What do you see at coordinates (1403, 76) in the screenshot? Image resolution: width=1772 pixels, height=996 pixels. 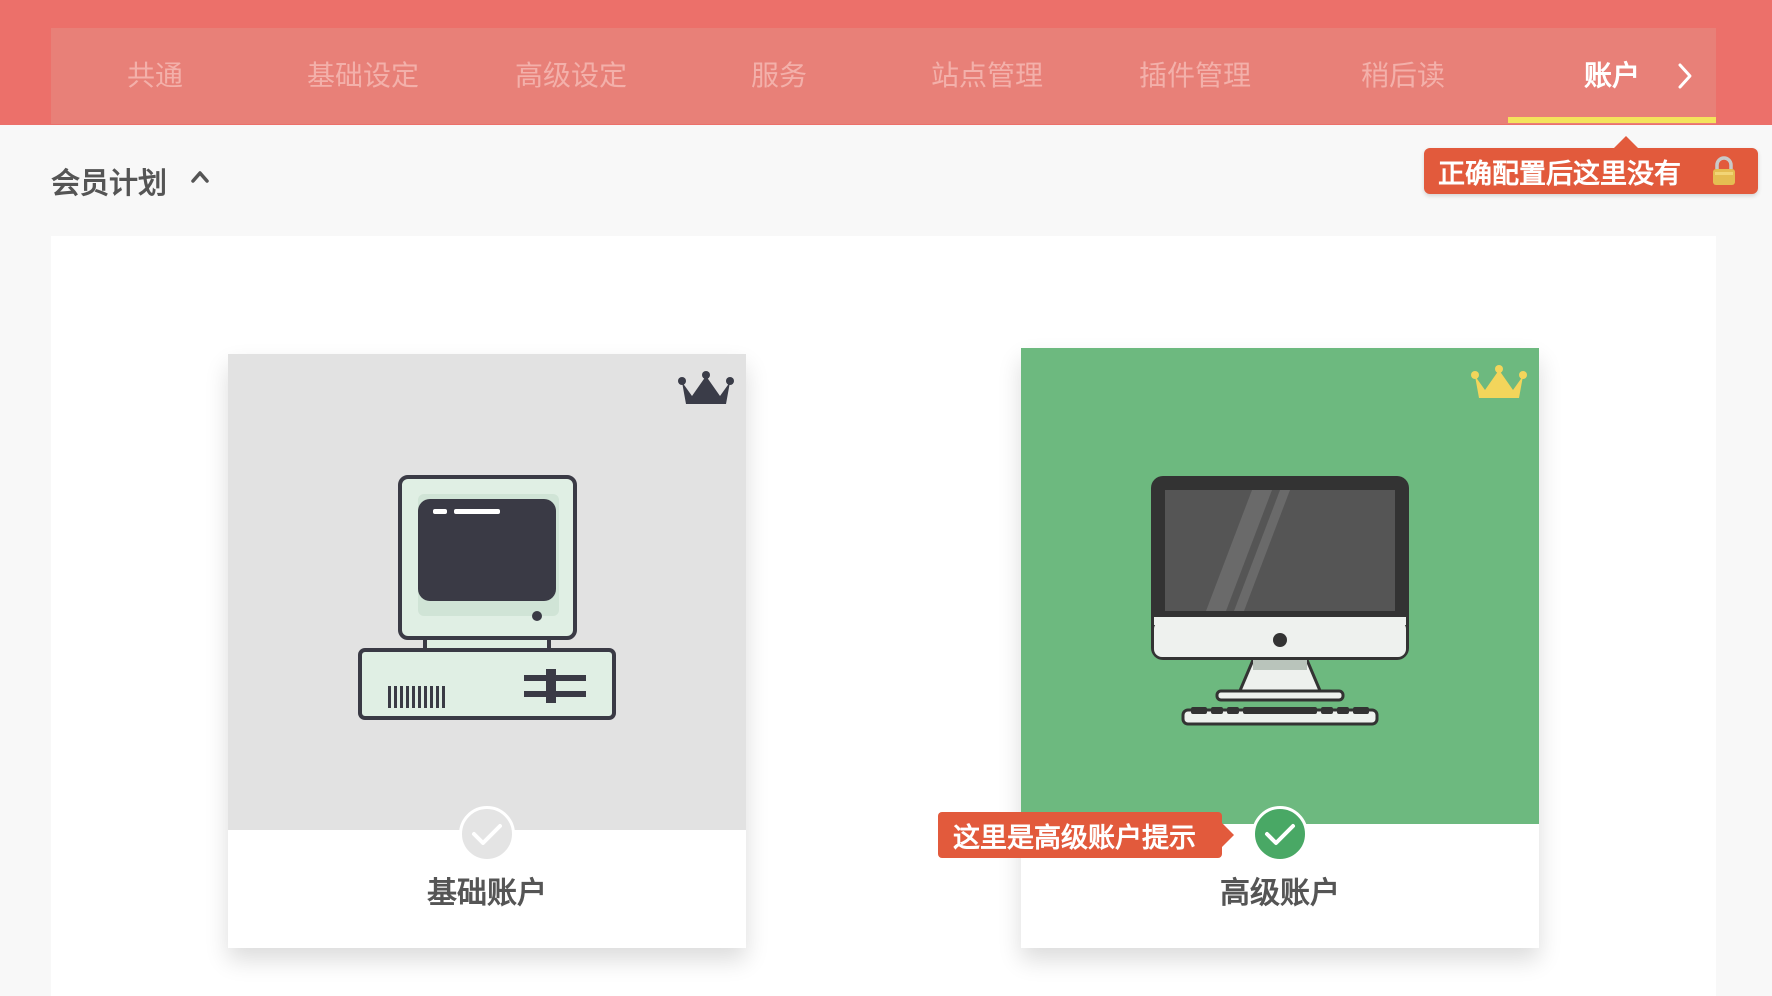 I see `tab-read-later: 稍后读` at bounding box center [1403, 76].